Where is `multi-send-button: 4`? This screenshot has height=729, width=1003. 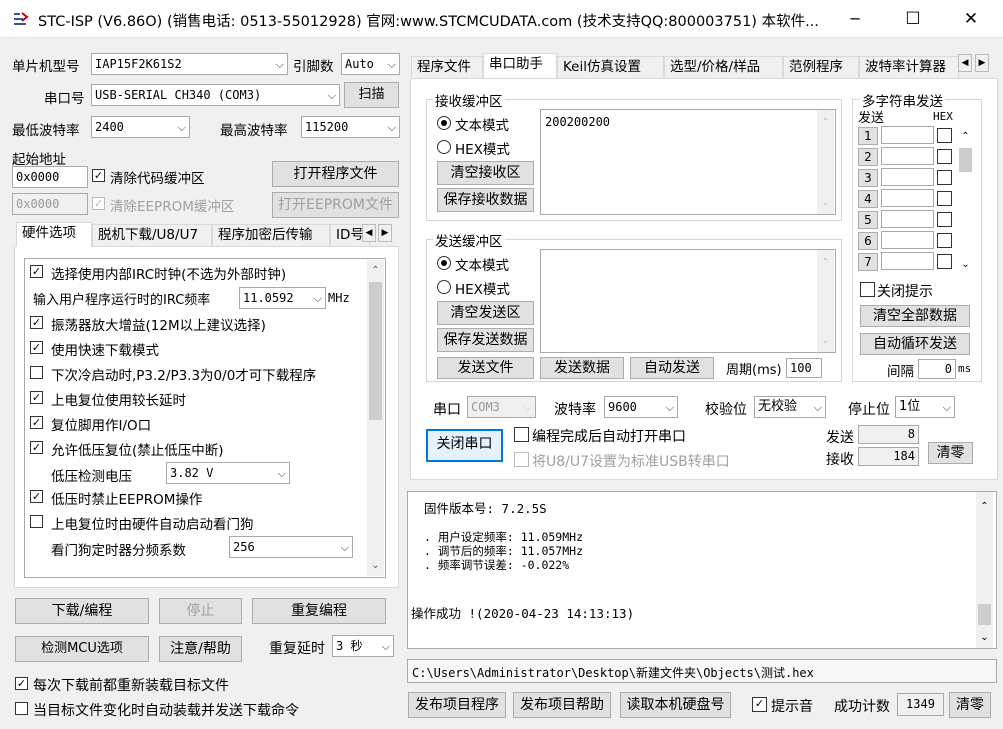
multi-send-button: 4 is located at coordinates (868, 199).